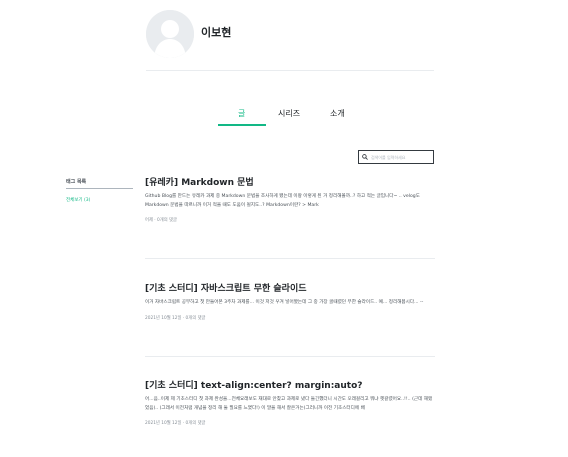 The width and height of the screenshot is (568, 457). I want to click on tab-posts: 글, so click(241, 113).